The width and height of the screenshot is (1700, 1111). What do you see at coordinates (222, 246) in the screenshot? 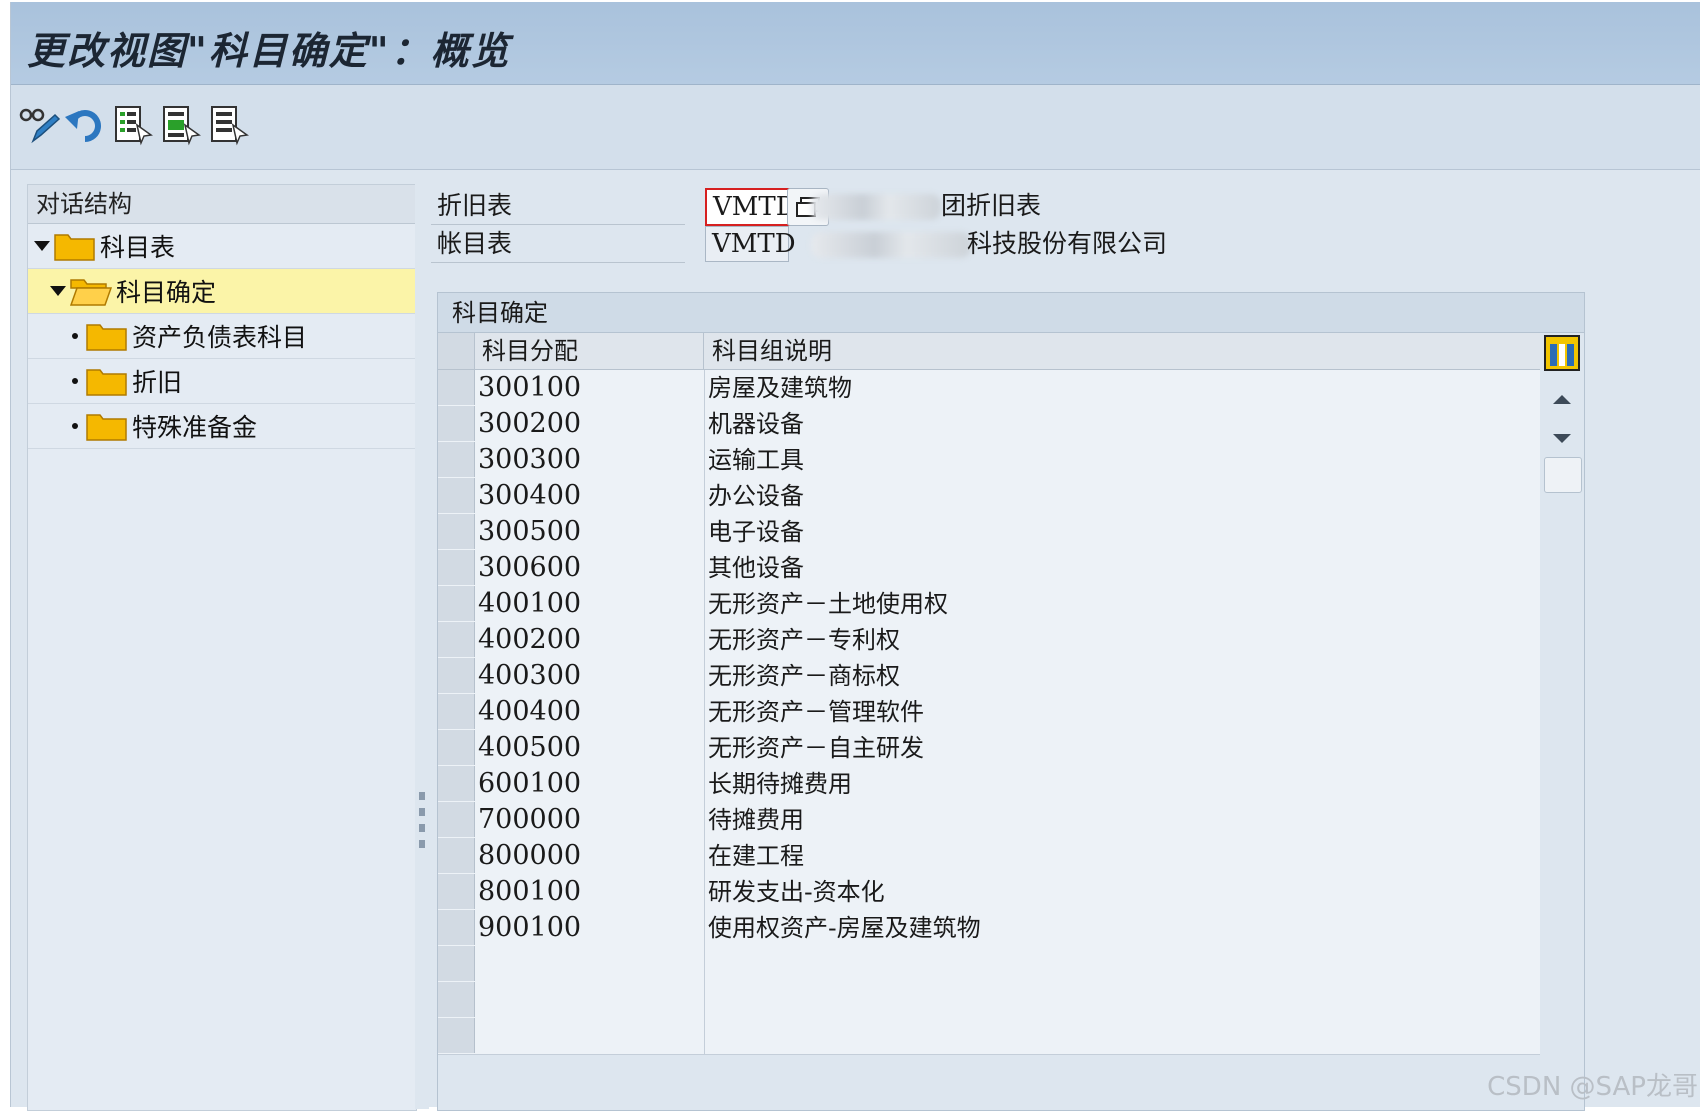
I see `tree-node-chart-of-accounts: 科目表` at bounding box center [222, 246].